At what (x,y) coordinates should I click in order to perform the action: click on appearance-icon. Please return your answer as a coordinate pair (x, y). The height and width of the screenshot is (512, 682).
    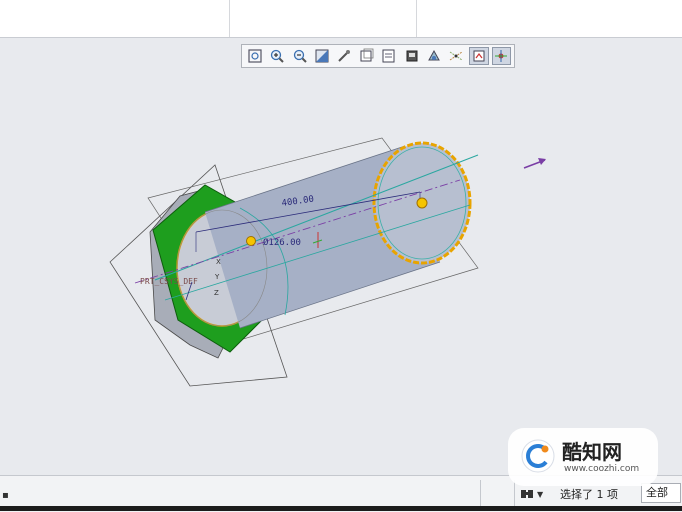
    Looking at the image, I should click on (434, 55).